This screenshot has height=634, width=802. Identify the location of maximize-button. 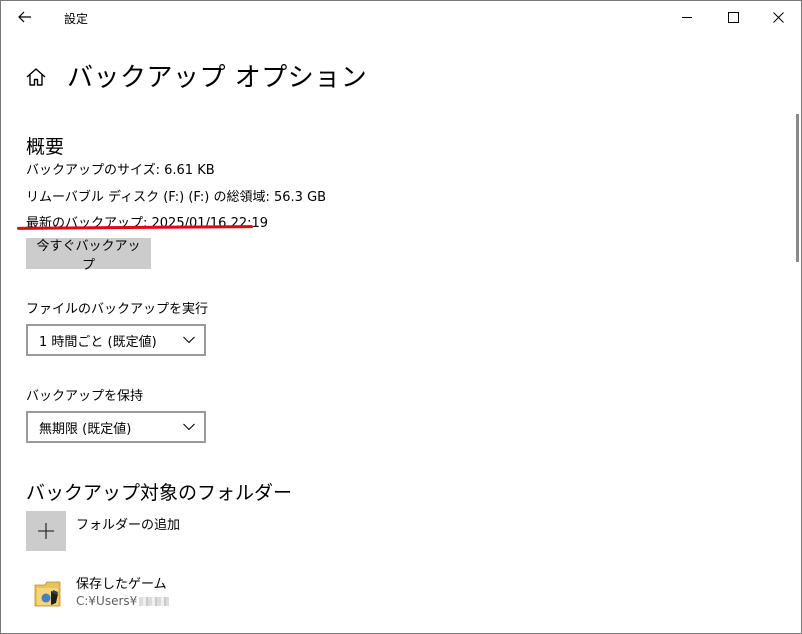
(733, 17).